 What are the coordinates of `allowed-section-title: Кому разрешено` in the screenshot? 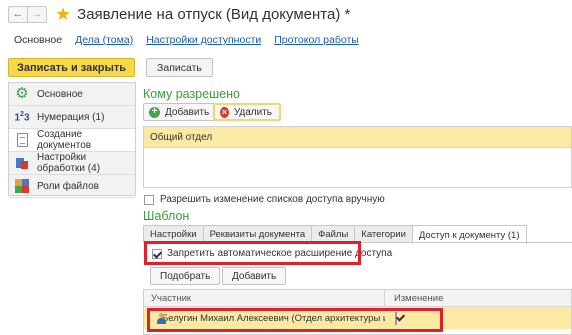 It's located at (191, 94).